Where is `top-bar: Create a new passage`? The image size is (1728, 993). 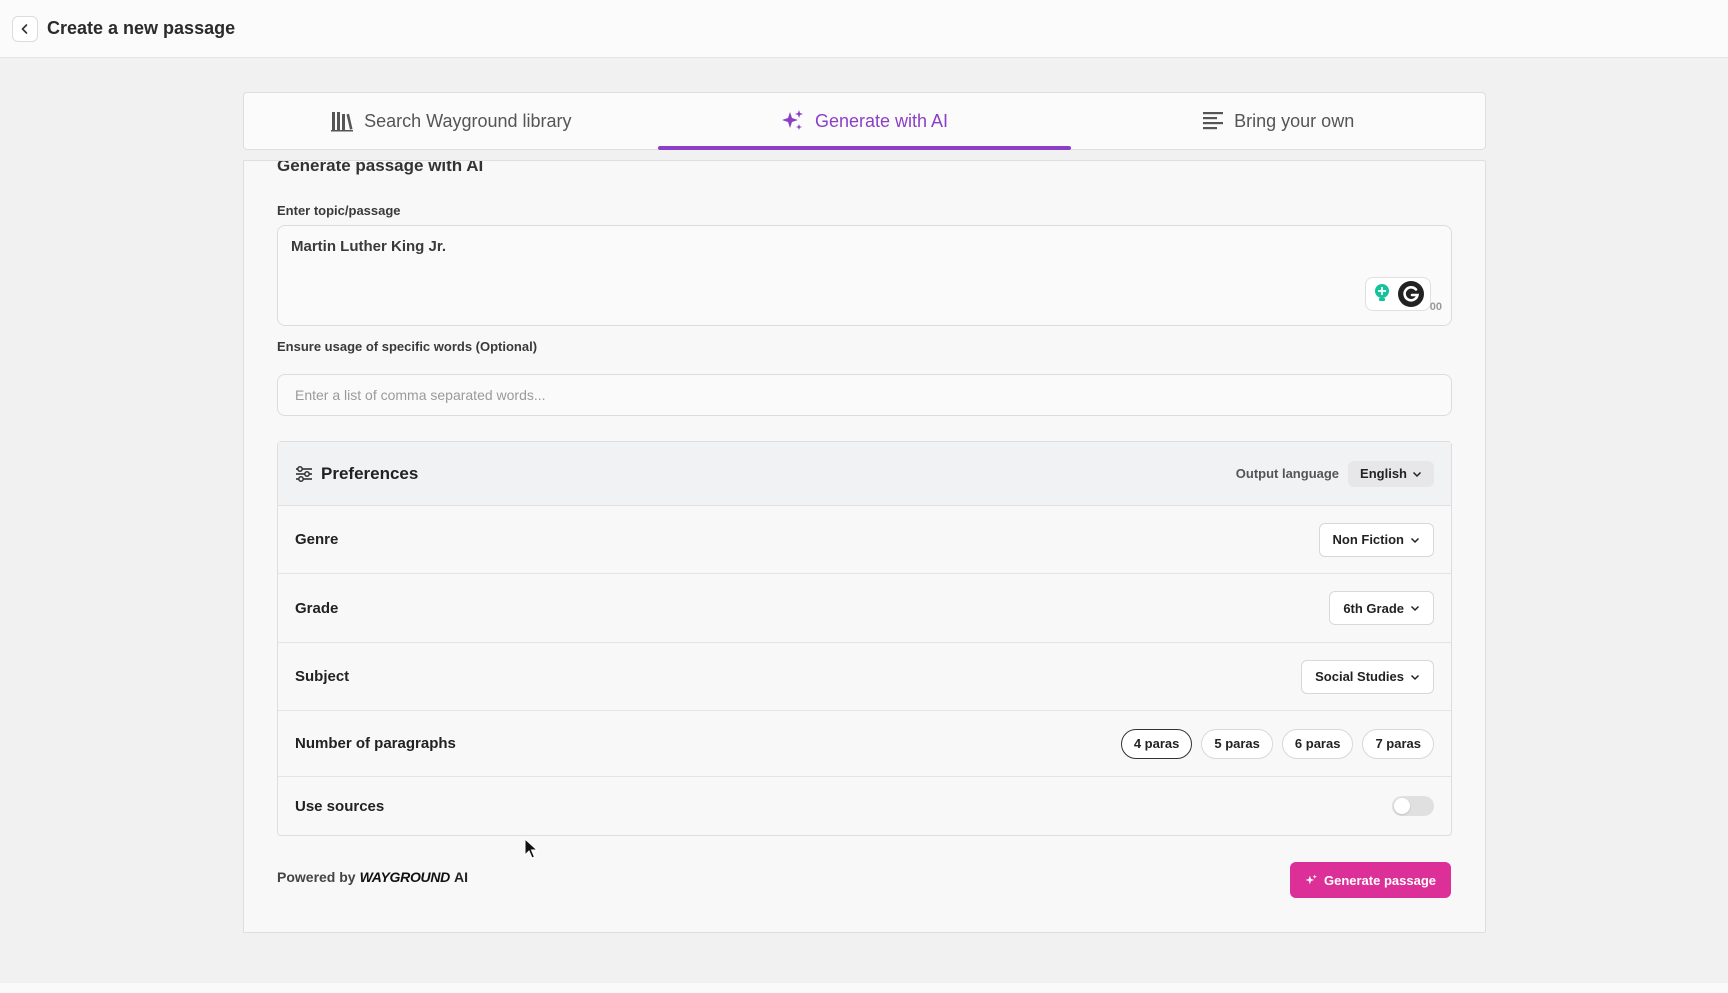
top-bar: Create a new passage is located at coordinates (864, 29).